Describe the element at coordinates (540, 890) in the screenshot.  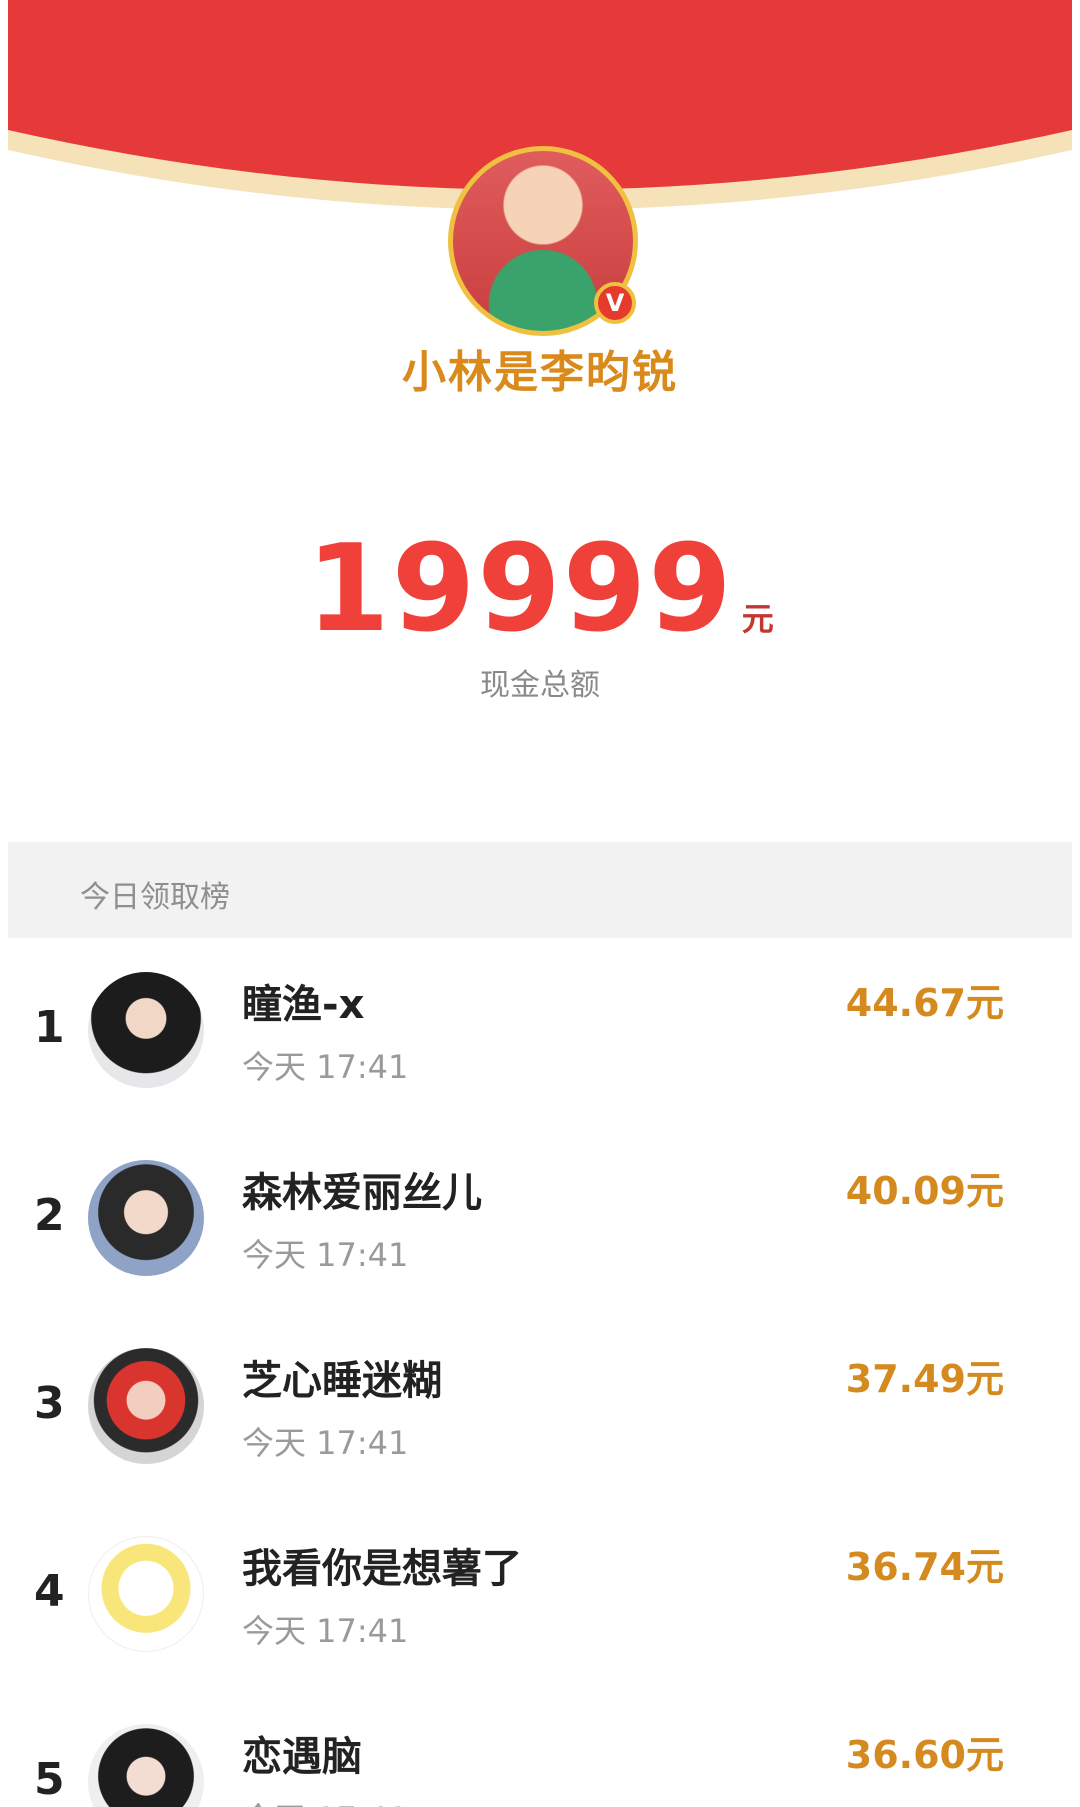
I see `leaderboard-header: 今日领取榜` at that location.